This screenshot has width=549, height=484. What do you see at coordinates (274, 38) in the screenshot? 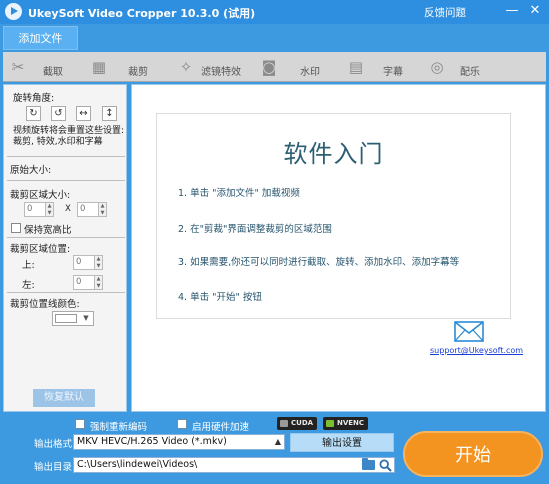
I see `file-toolbar: 添加文件` at bounding box center [274, 38].